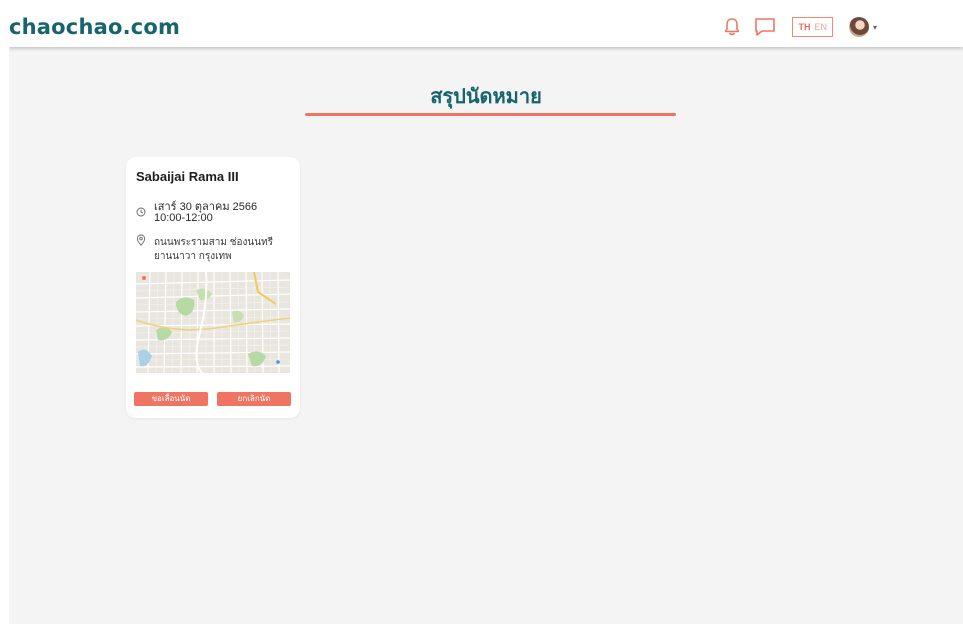 The image size is (963, 624). What do you see at coordinates (183, 218) in the screenshot?
I see `appointment-time: 10:00-12:00` at bounding box center [183, 218].